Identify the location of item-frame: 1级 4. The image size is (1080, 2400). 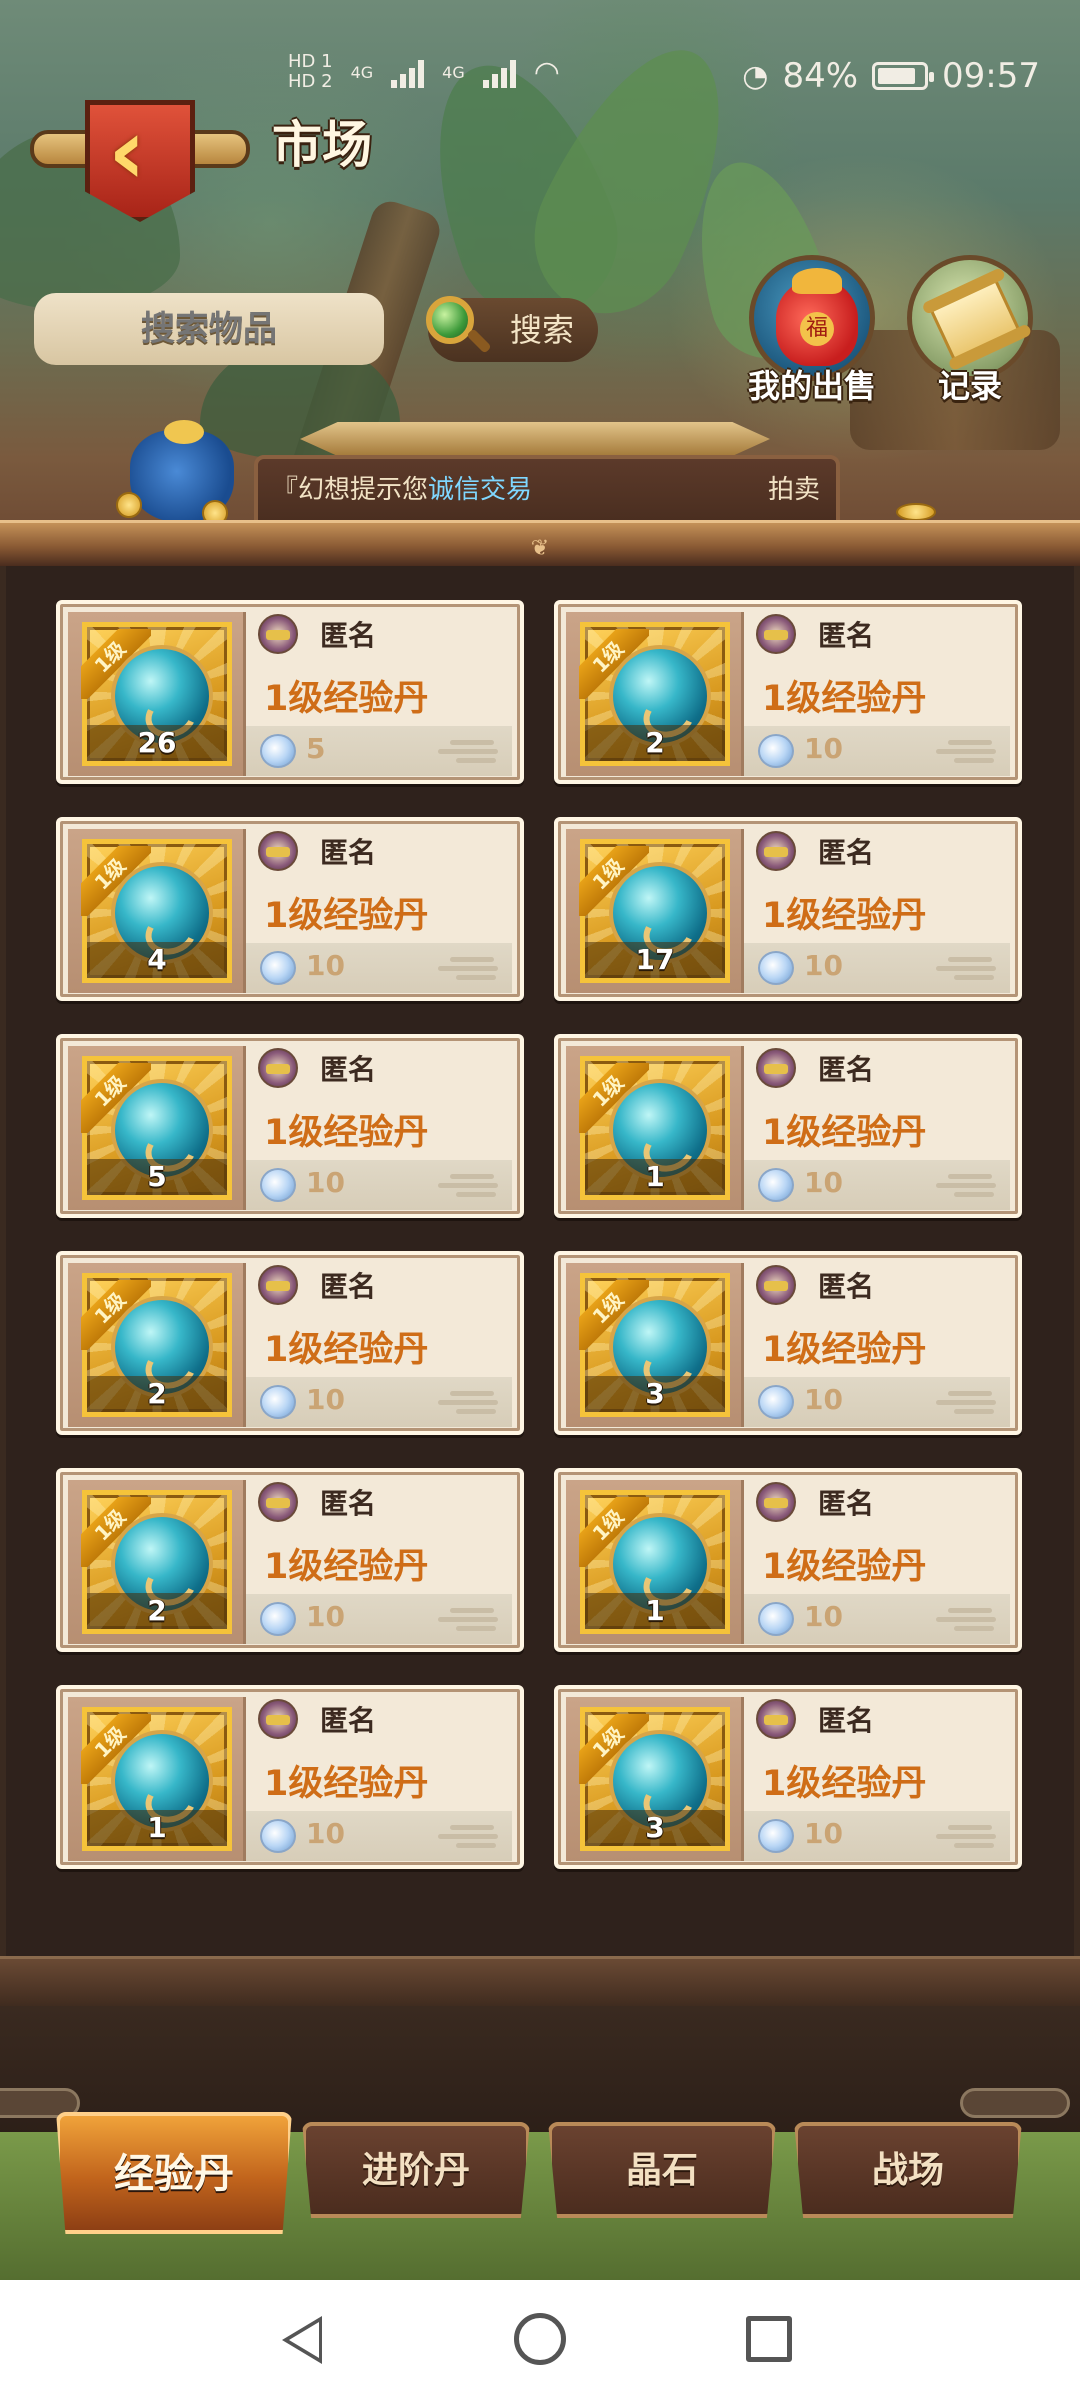
(156, 911).